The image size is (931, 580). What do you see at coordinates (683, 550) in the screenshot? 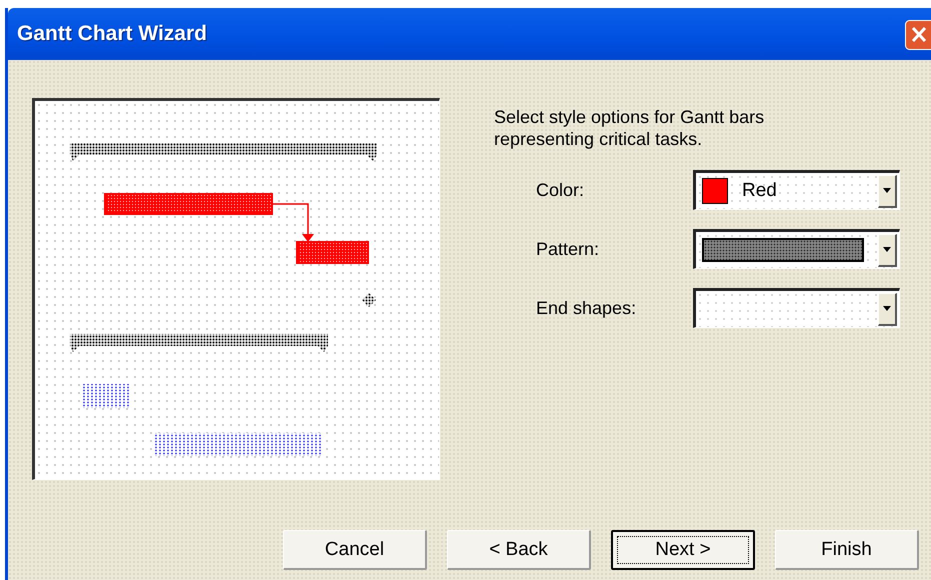
I see `wizard-button: Next >` at bounding box center [683, 550].